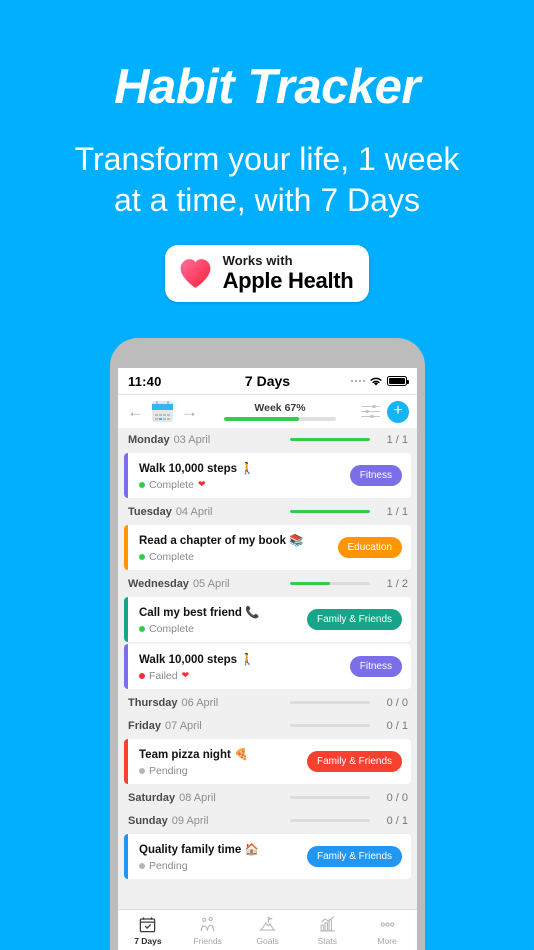 This screenshot has width=534, height=950. Describe the element at coordinates (199, 612) in the screenshot. I see `habit-title: Call my best friend 📞` at that location.